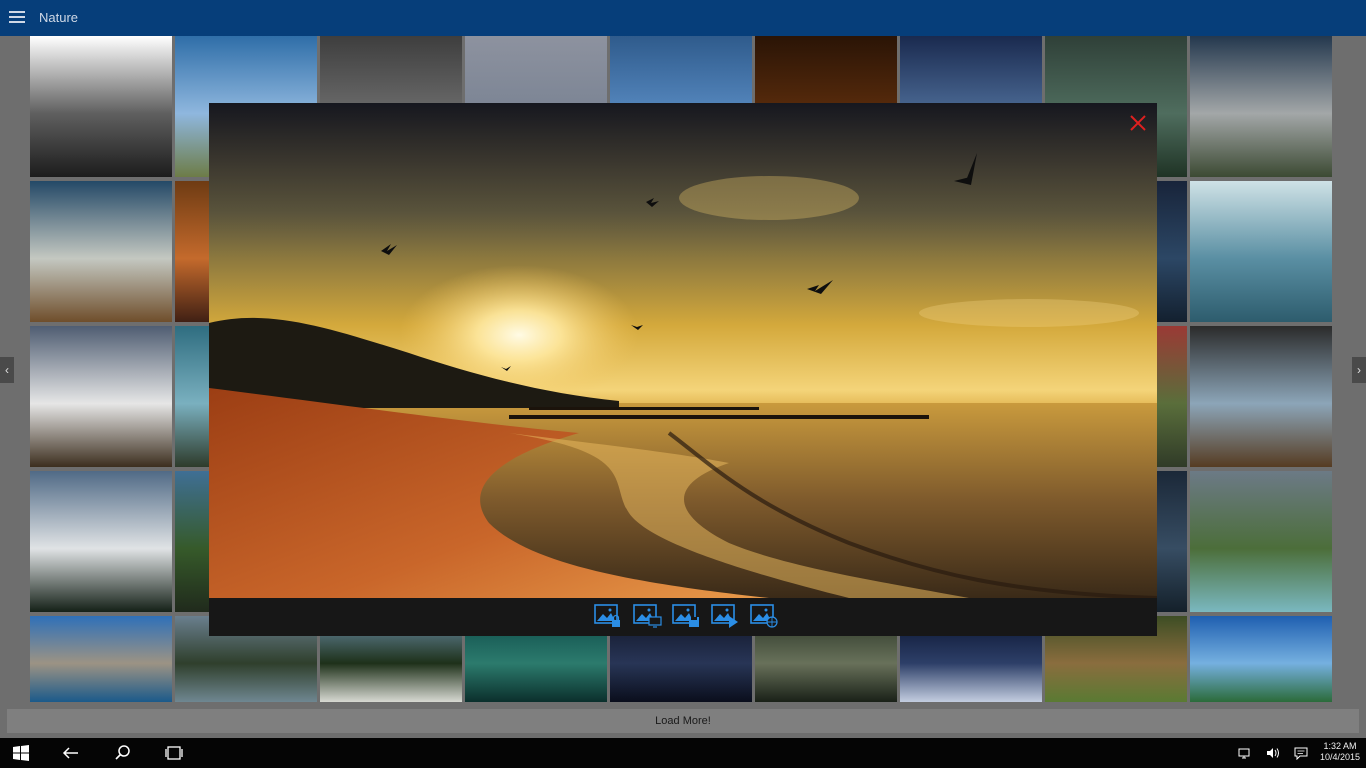 This screenshot has height=768, width=1366. I want to click on hamburger-menu-icon, so click(17, 17).